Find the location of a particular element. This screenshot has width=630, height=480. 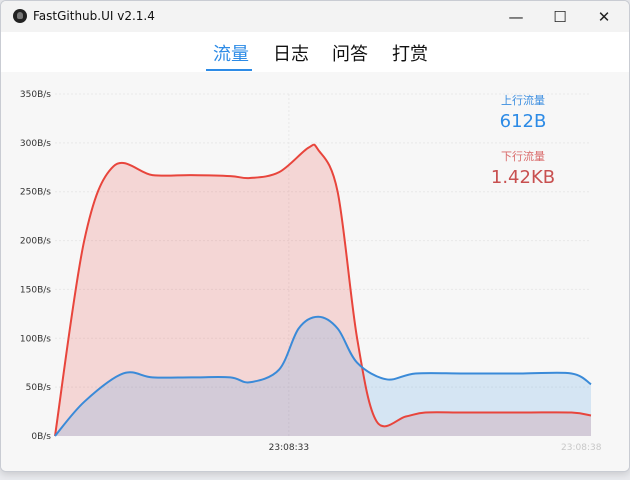

download-value: 1.42KB is located at coordinates (523, 177).